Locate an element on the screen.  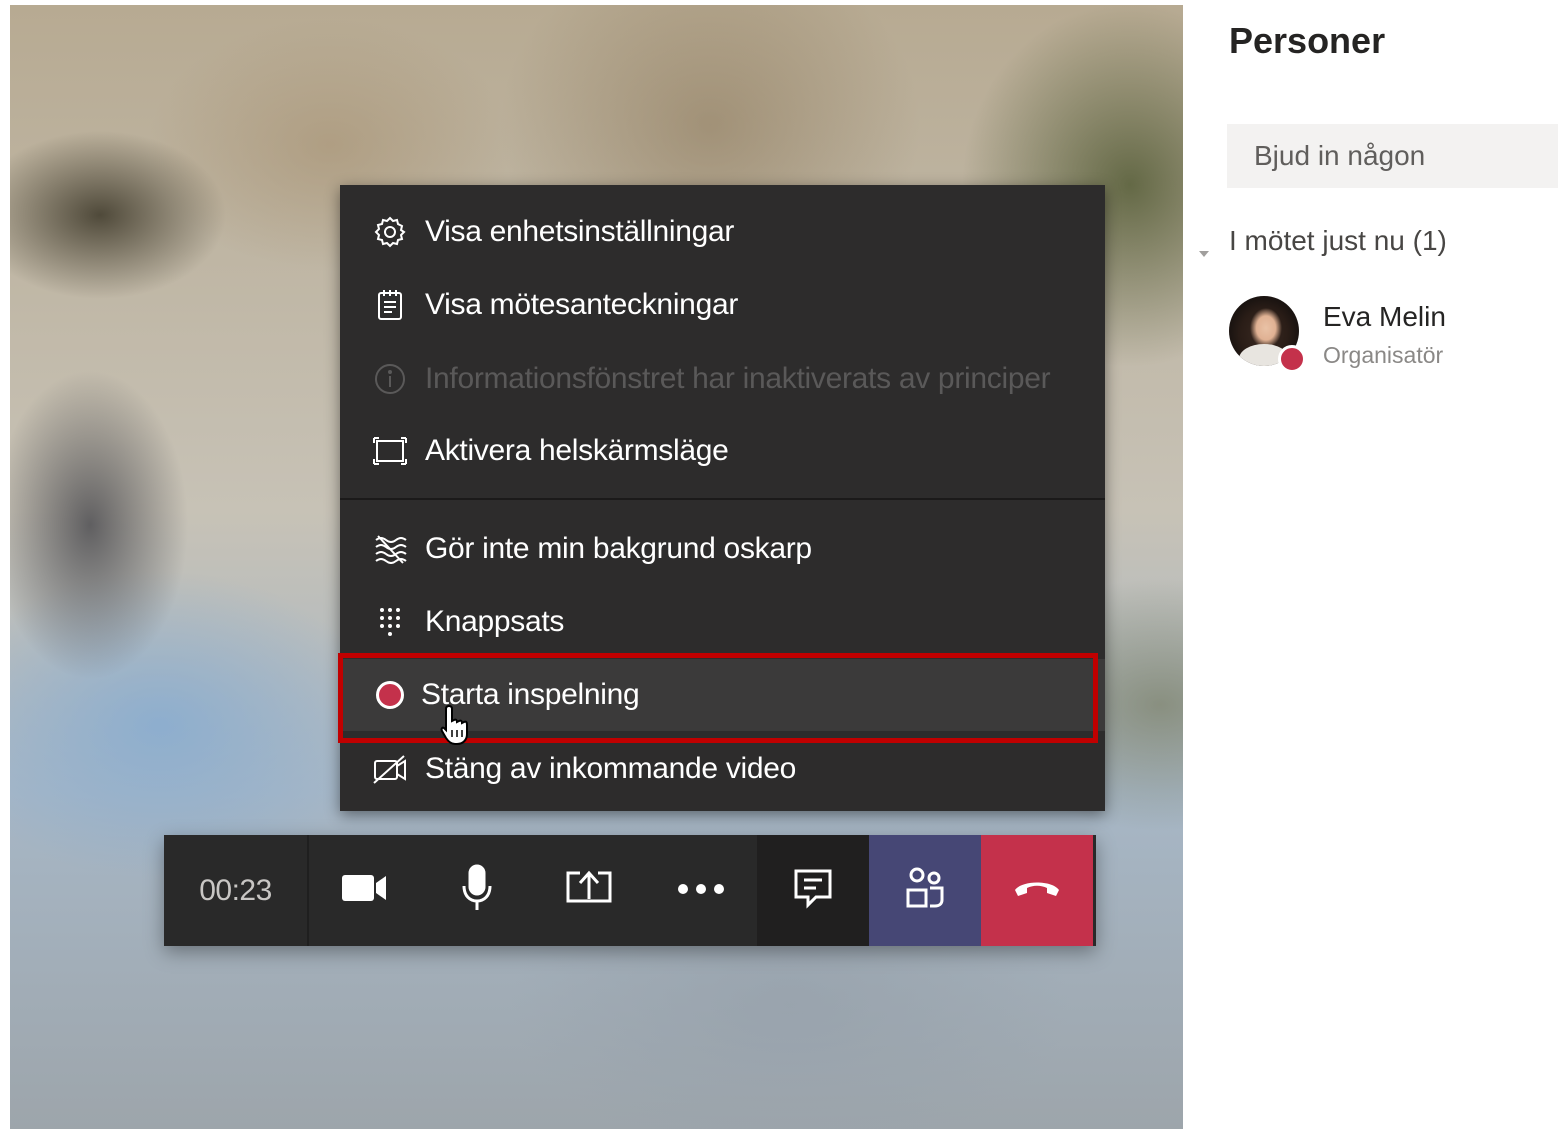
hand-pointer-cursor-icon is located at coordinates (456, 725).